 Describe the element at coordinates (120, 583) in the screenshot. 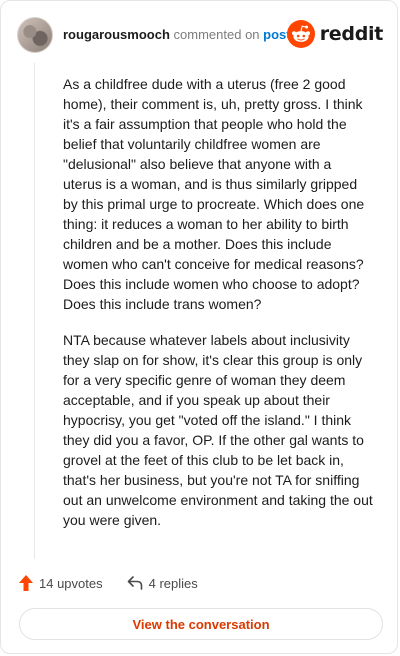

I see `comment-actions: 14 upvotes 4 replies` at that location.